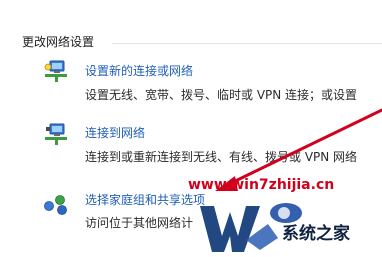  What do you see at coordinates (139, 223) in the screenshot?
I see `task-desc-homegroup: 访问位于其他网络计` at bounding box center [139, 223].